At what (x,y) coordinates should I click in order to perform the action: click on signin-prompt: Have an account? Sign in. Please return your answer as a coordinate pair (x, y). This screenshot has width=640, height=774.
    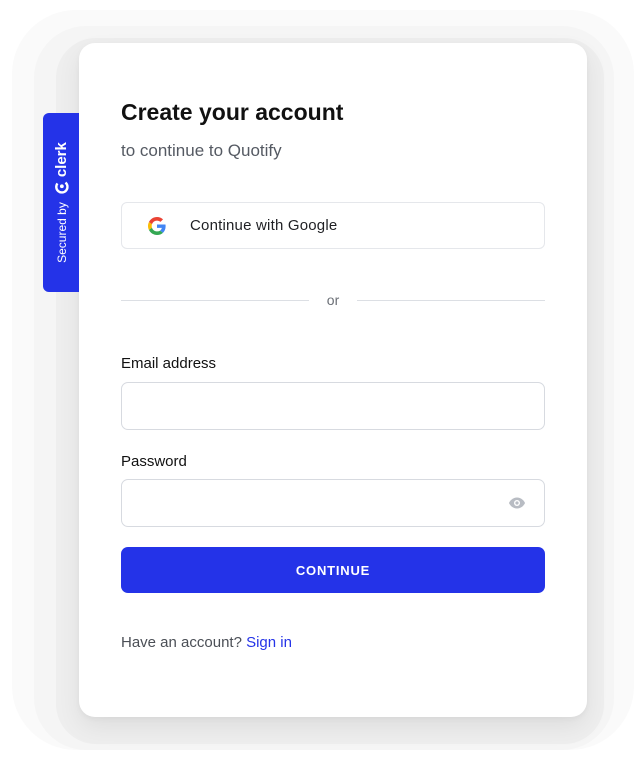
    Looking at the image, I should click on (206, 642).